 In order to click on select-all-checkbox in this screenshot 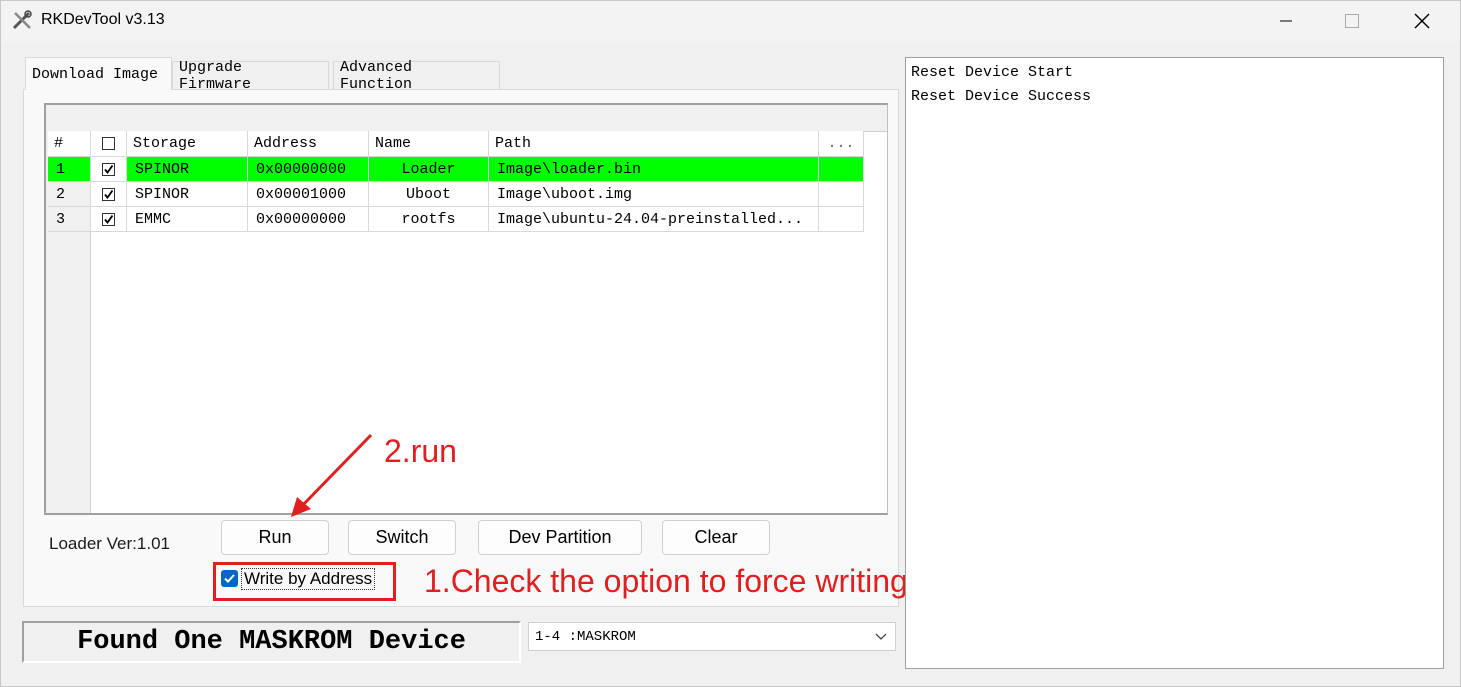, I will do `click(108, 143)`.